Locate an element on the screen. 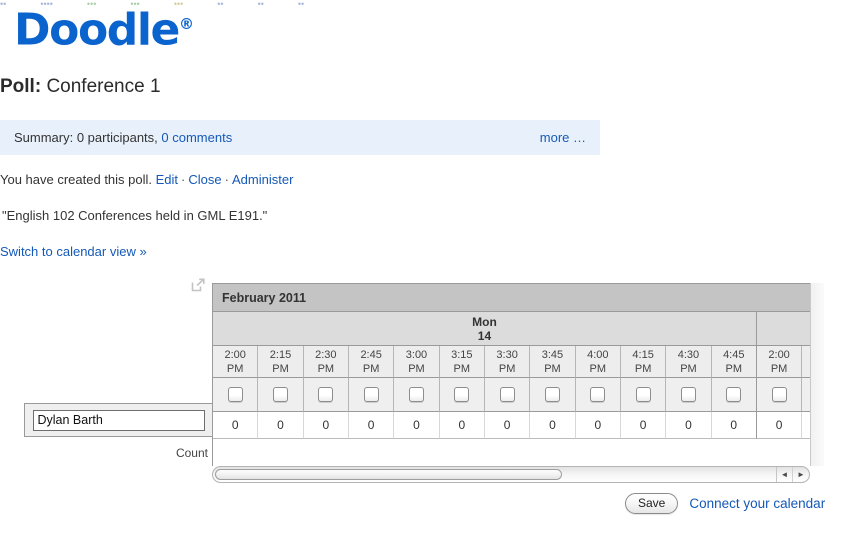  time-slot-header: 4:15 PM is located at coordinates (643, 362).